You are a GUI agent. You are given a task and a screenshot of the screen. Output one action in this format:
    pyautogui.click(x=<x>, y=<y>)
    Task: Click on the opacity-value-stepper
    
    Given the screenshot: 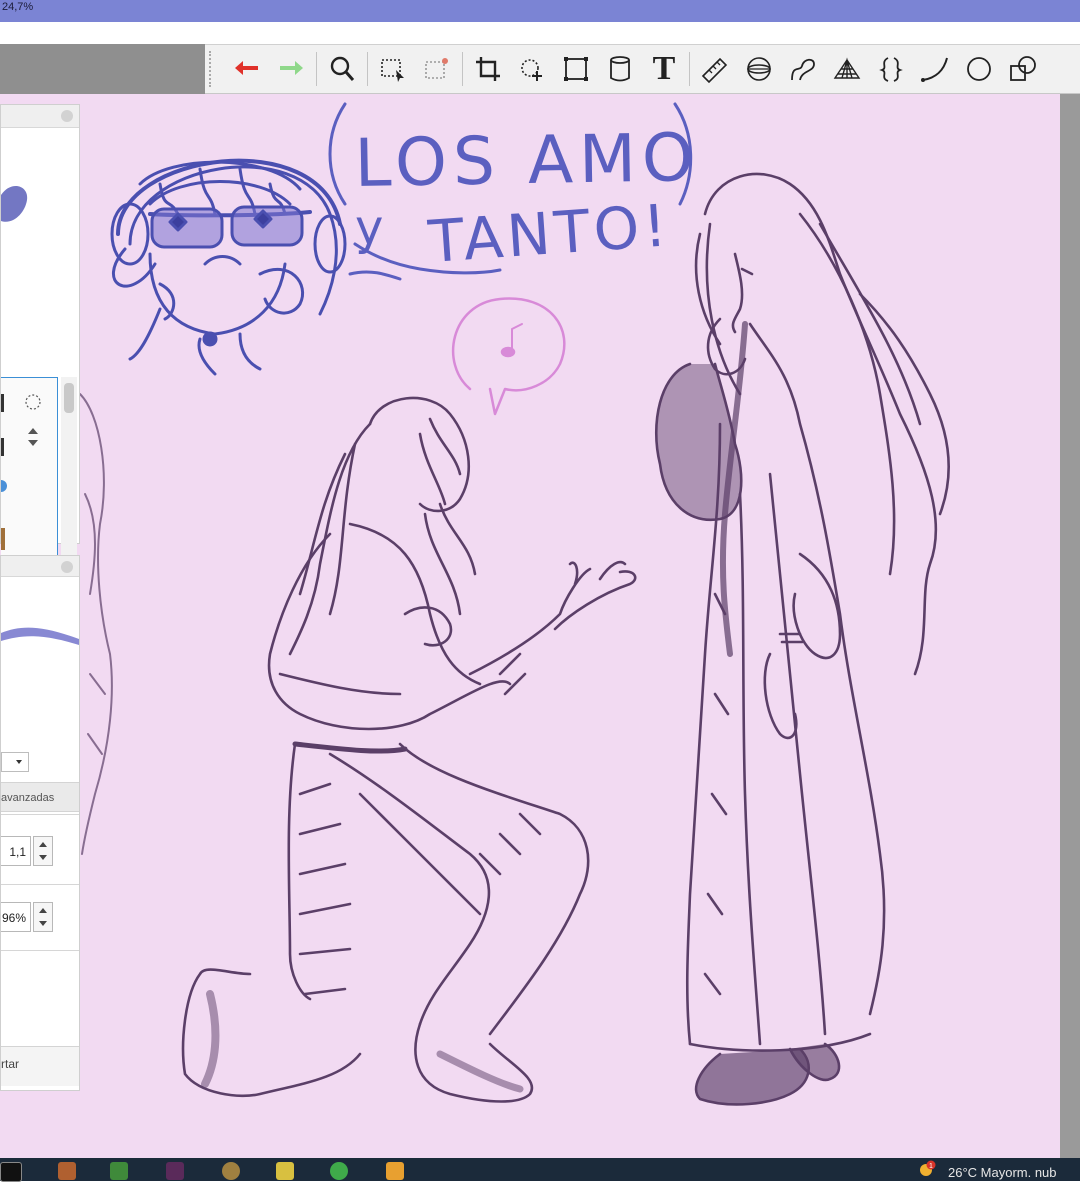 What is the action you would take?
    pyautogui.click(x=43, y=917)
    